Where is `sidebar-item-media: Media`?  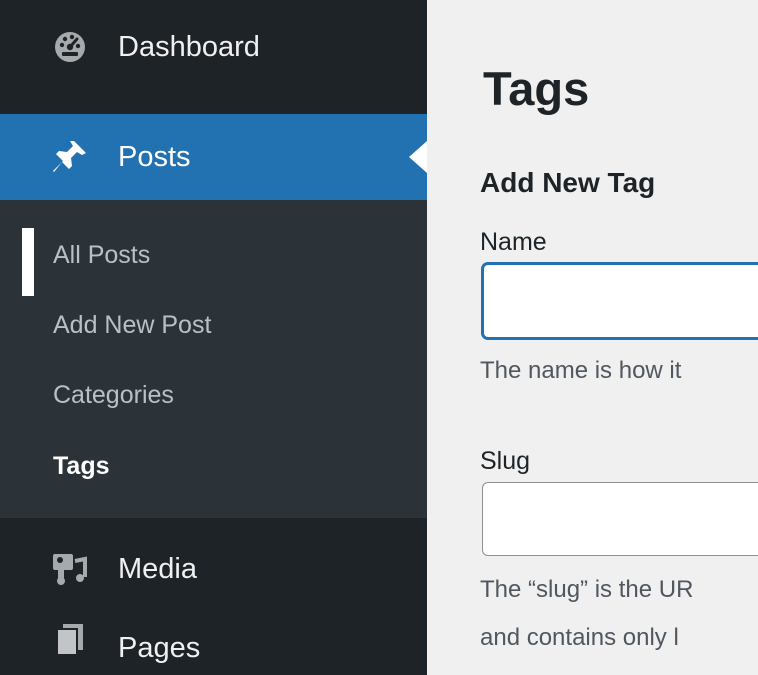 sidebar-item-media: Media is located at coordinates (213, 569).